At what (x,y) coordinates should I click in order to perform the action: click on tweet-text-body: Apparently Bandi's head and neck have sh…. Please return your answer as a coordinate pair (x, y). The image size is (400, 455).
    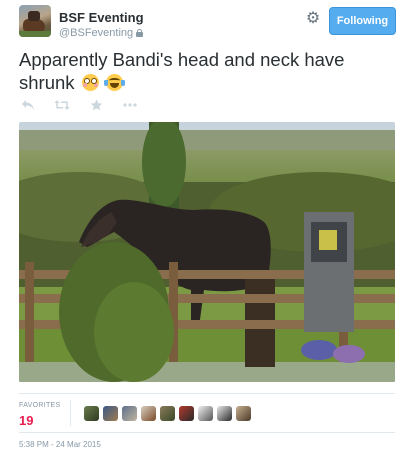
    Looking at the image, I should click on (182, 71).